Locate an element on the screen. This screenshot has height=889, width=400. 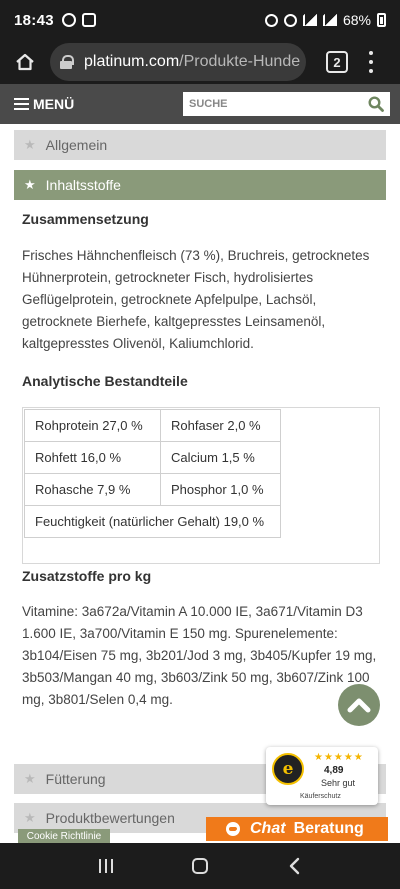
accordion-general-label: Allgemein is located at coordinates (76, 145).